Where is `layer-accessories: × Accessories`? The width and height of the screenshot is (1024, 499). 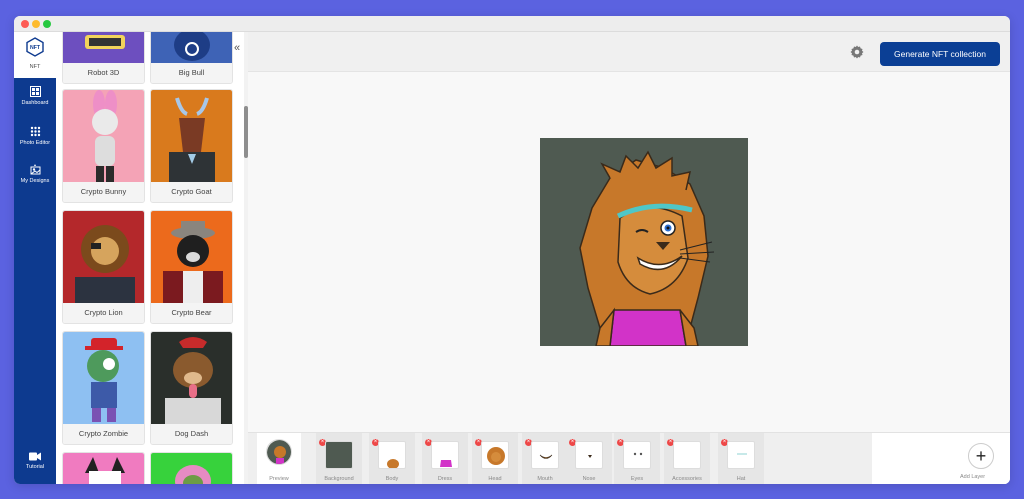
layer-accessories: × Accessories is located at coordinates (687, 458).